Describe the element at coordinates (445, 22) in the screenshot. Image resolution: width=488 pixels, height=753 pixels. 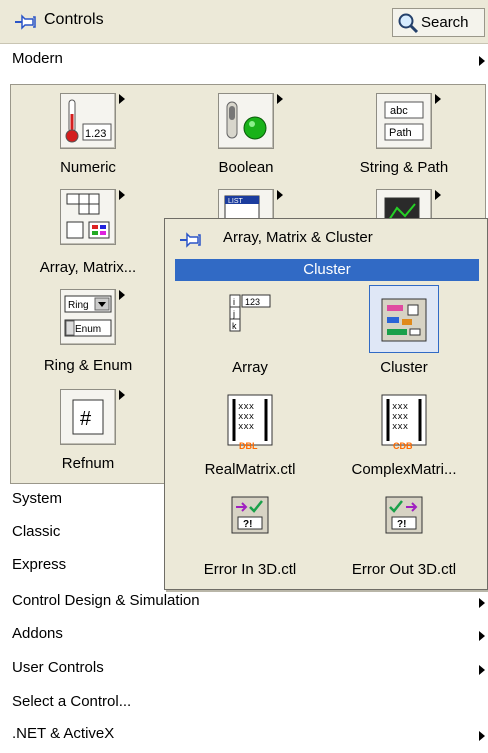
I see `search-label: Search` at that location.